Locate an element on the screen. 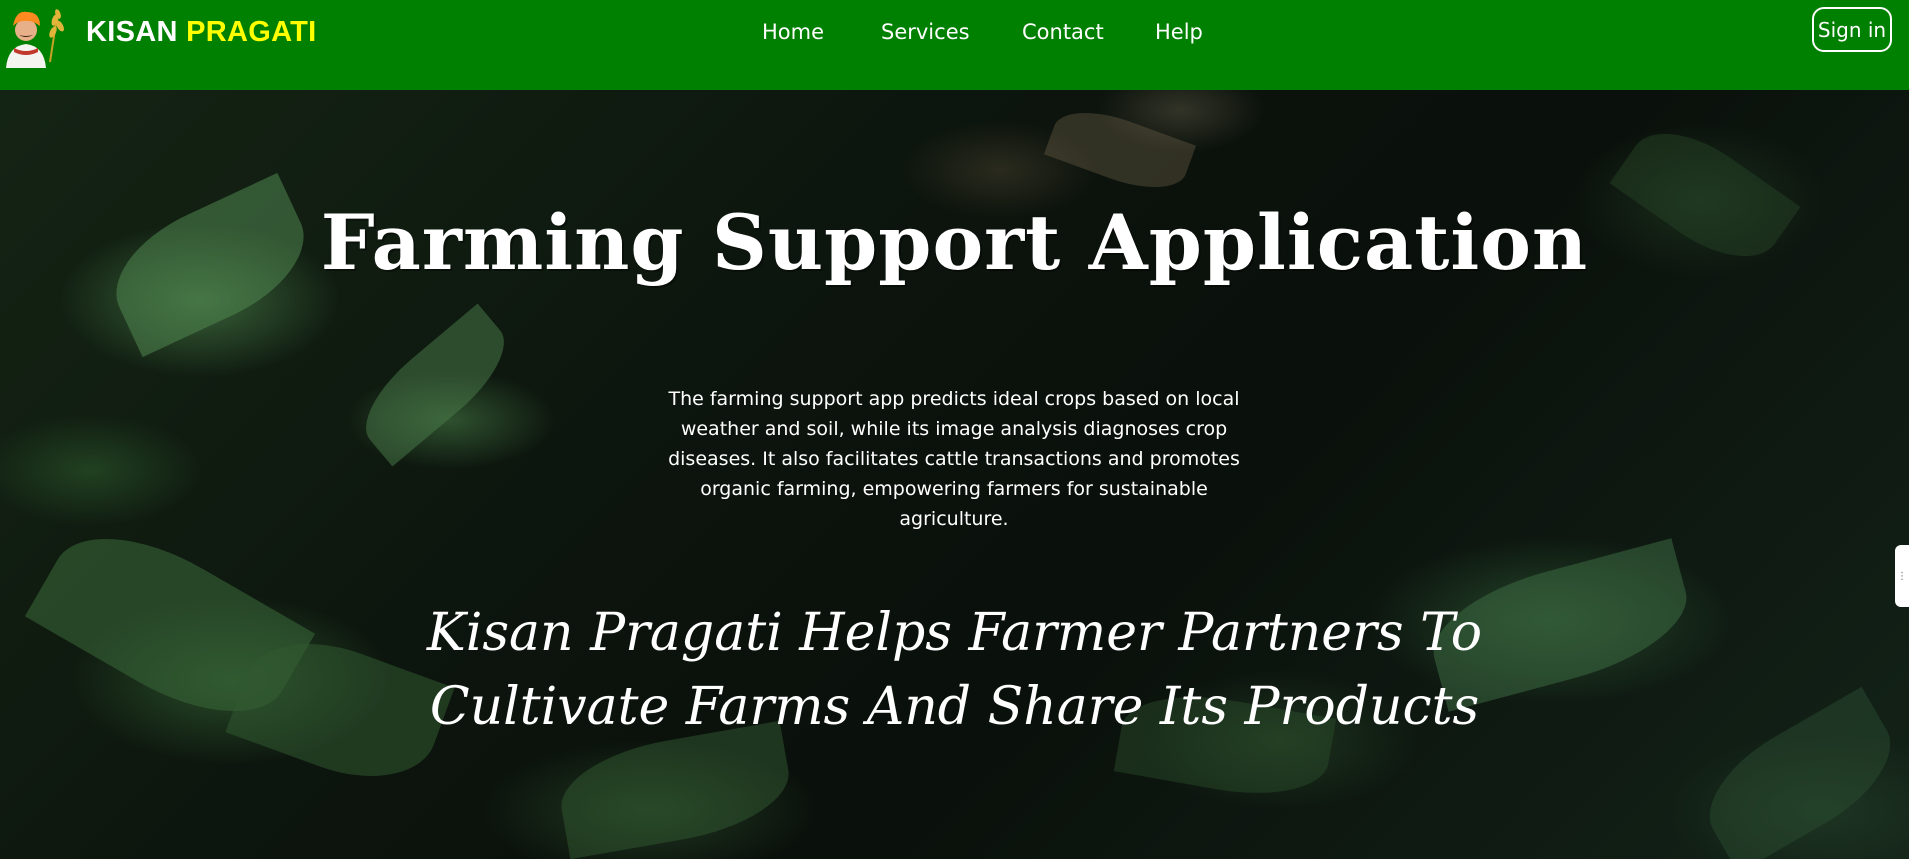  nav-home-link: Home is located at coordinates (793, 32).